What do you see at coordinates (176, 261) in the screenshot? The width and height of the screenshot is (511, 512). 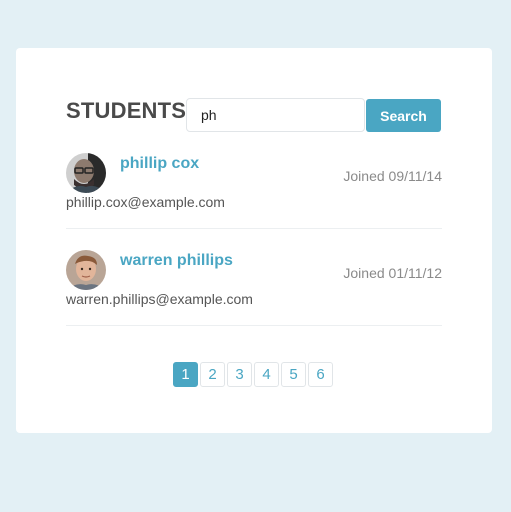 I see `student-name-link: warren phillips` at bounding box center [176, 261].